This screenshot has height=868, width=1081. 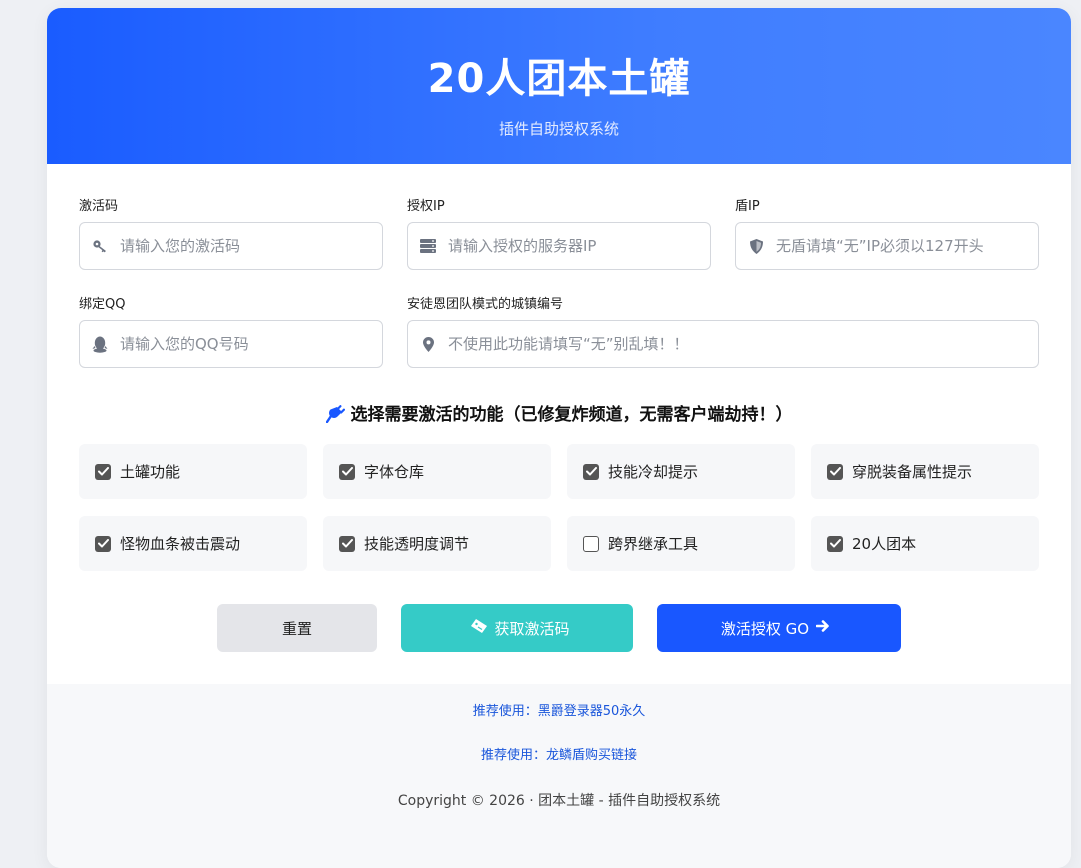 I want to click on feature-option-2: 字体仓库, so click(x=437, y=471).